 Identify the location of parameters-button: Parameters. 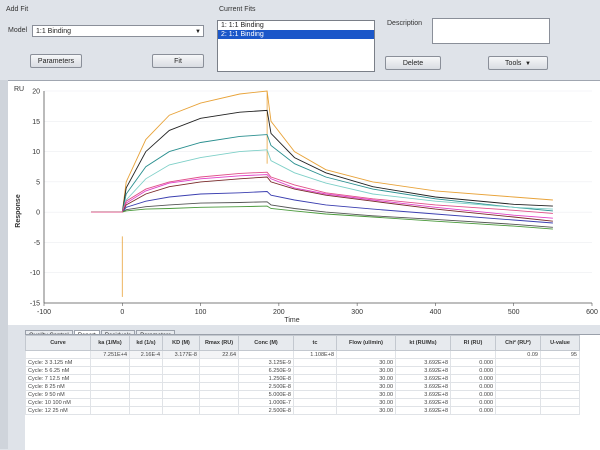
(56, 61).